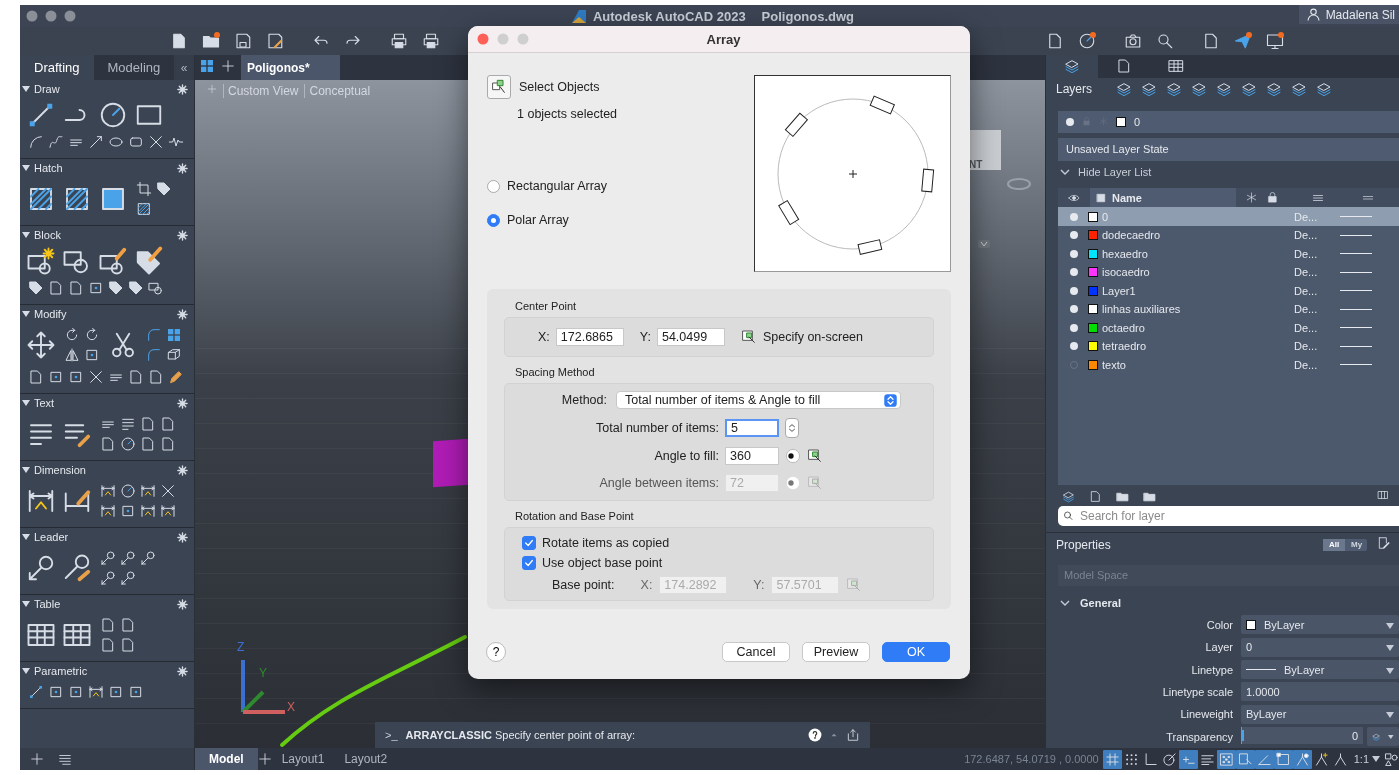 The height and width of the screenshot is (775, 1399). I want to click on ellipse-icon, so click(116, 142).